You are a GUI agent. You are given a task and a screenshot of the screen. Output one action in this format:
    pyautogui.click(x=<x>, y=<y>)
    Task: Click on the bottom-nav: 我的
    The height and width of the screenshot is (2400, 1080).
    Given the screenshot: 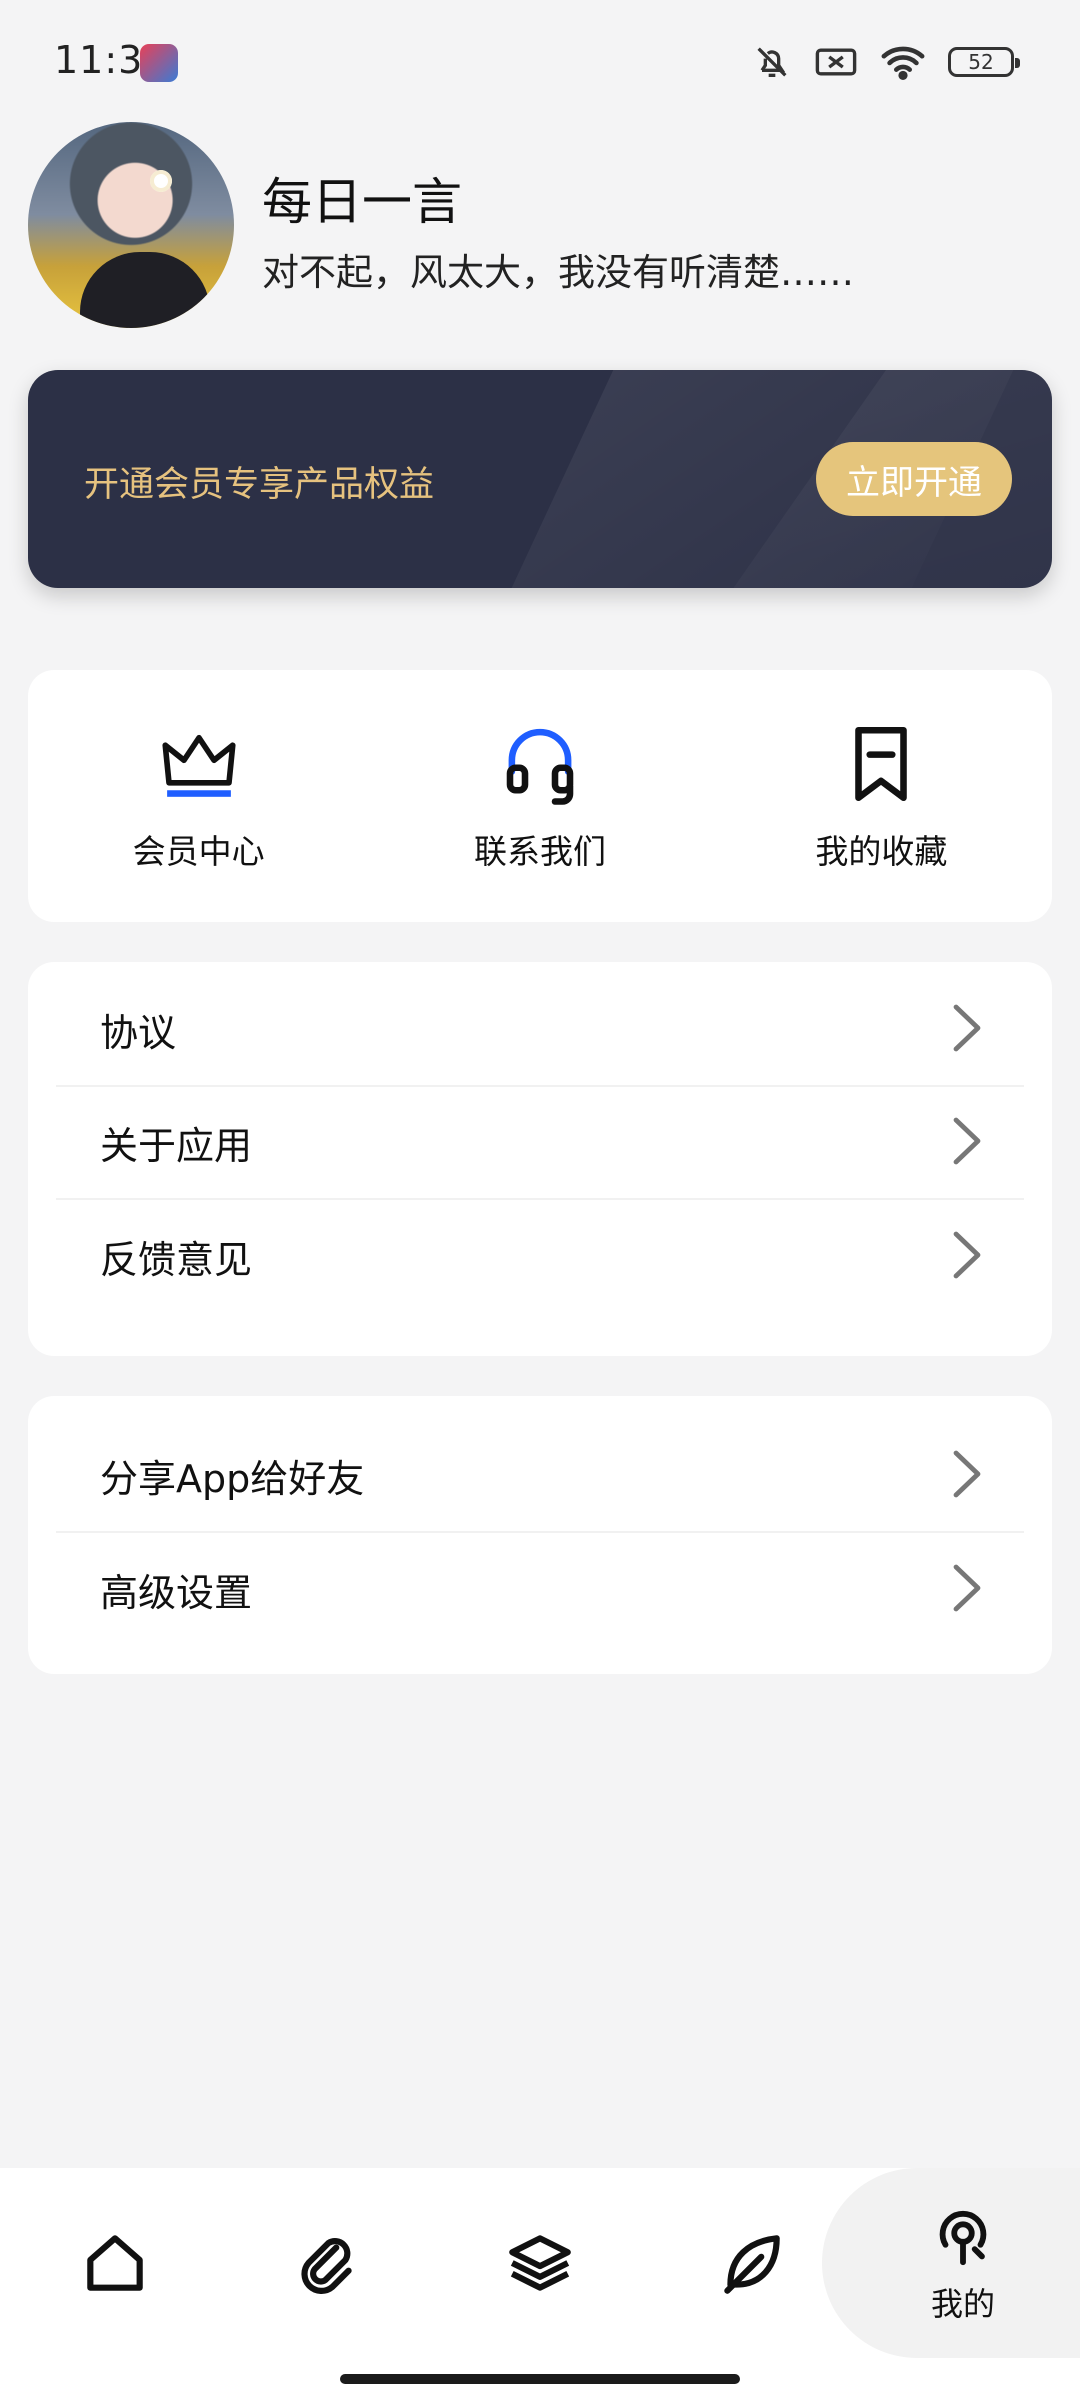 What is the action you would take?
    pyautogui.click(x=540, y=2284)
    